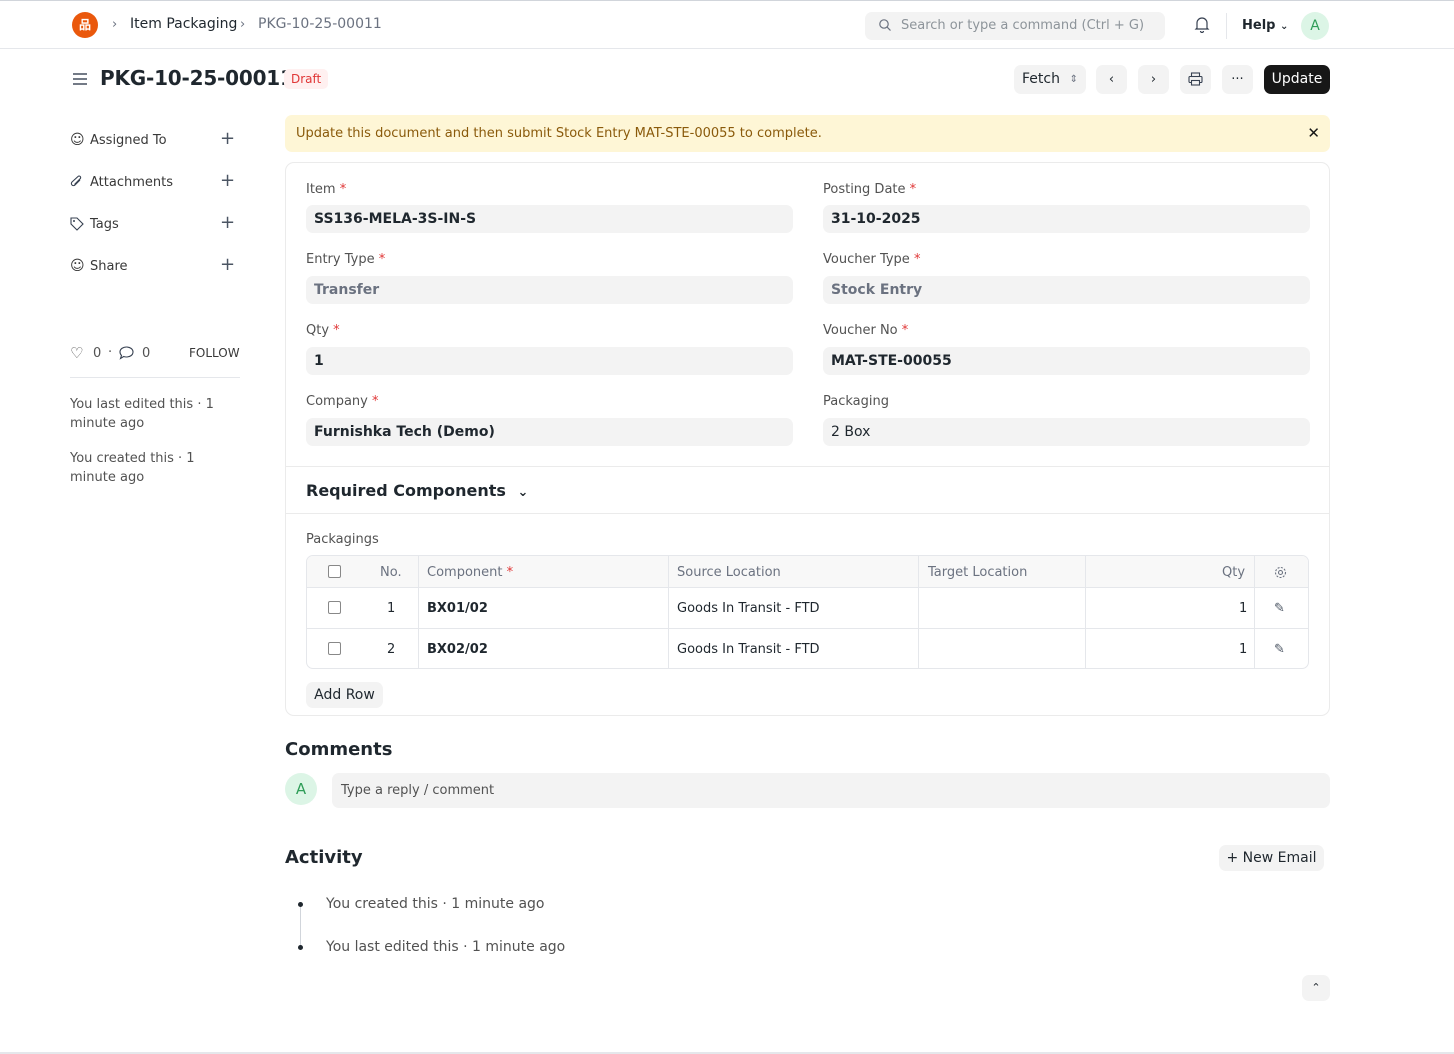 This screenshot has height=1054, width=1454. I want to click on sidebar-item-label: Attachments, so click(131, 182).